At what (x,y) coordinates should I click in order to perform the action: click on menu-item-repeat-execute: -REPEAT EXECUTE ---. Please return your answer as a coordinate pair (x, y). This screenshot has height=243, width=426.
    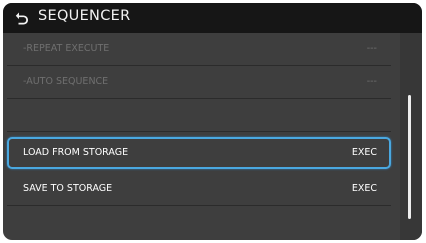
    Looking at the image, I should click on (199, 49).